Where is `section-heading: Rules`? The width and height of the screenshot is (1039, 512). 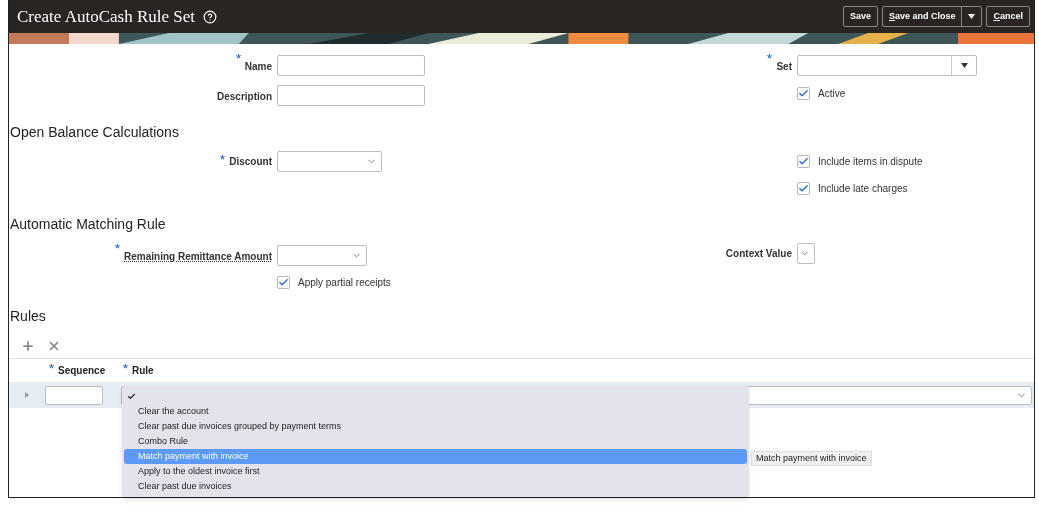 section-heading: Rules is located at coordinates (28, 316).